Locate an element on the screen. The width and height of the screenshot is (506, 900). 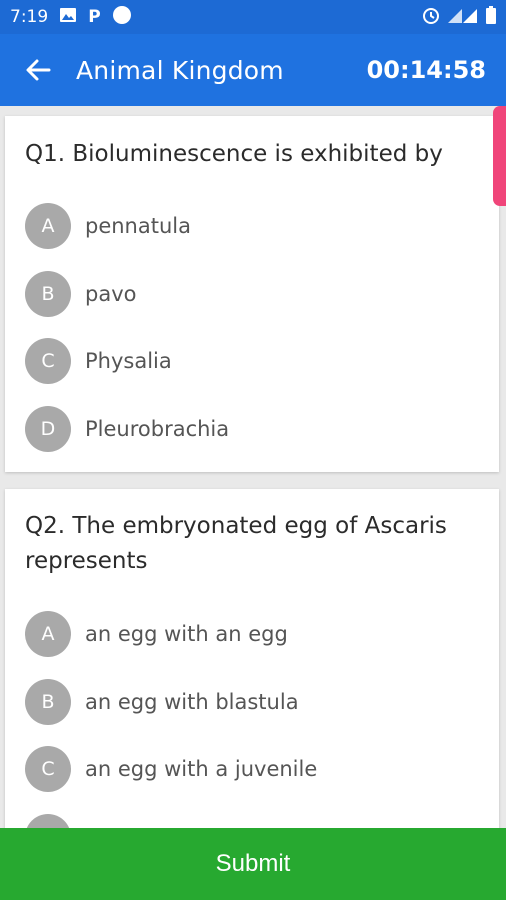
back-button is located at coordinates (38, 70).